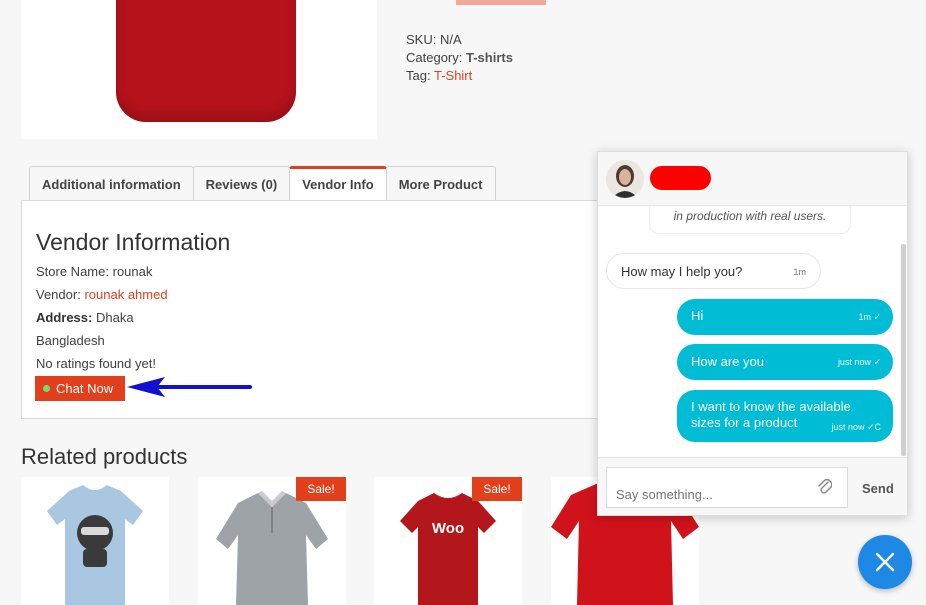 The width and height of the screenshot is (926, 605). Describe the element at coordinates (903, 350) in the screenshot. I see `chat-scrollbar` at that location.